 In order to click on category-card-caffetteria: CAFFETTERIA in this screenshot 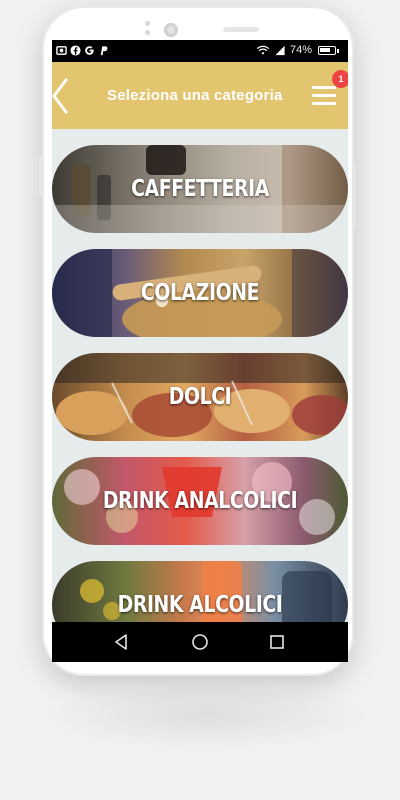, I will do `click(200, 189)`.